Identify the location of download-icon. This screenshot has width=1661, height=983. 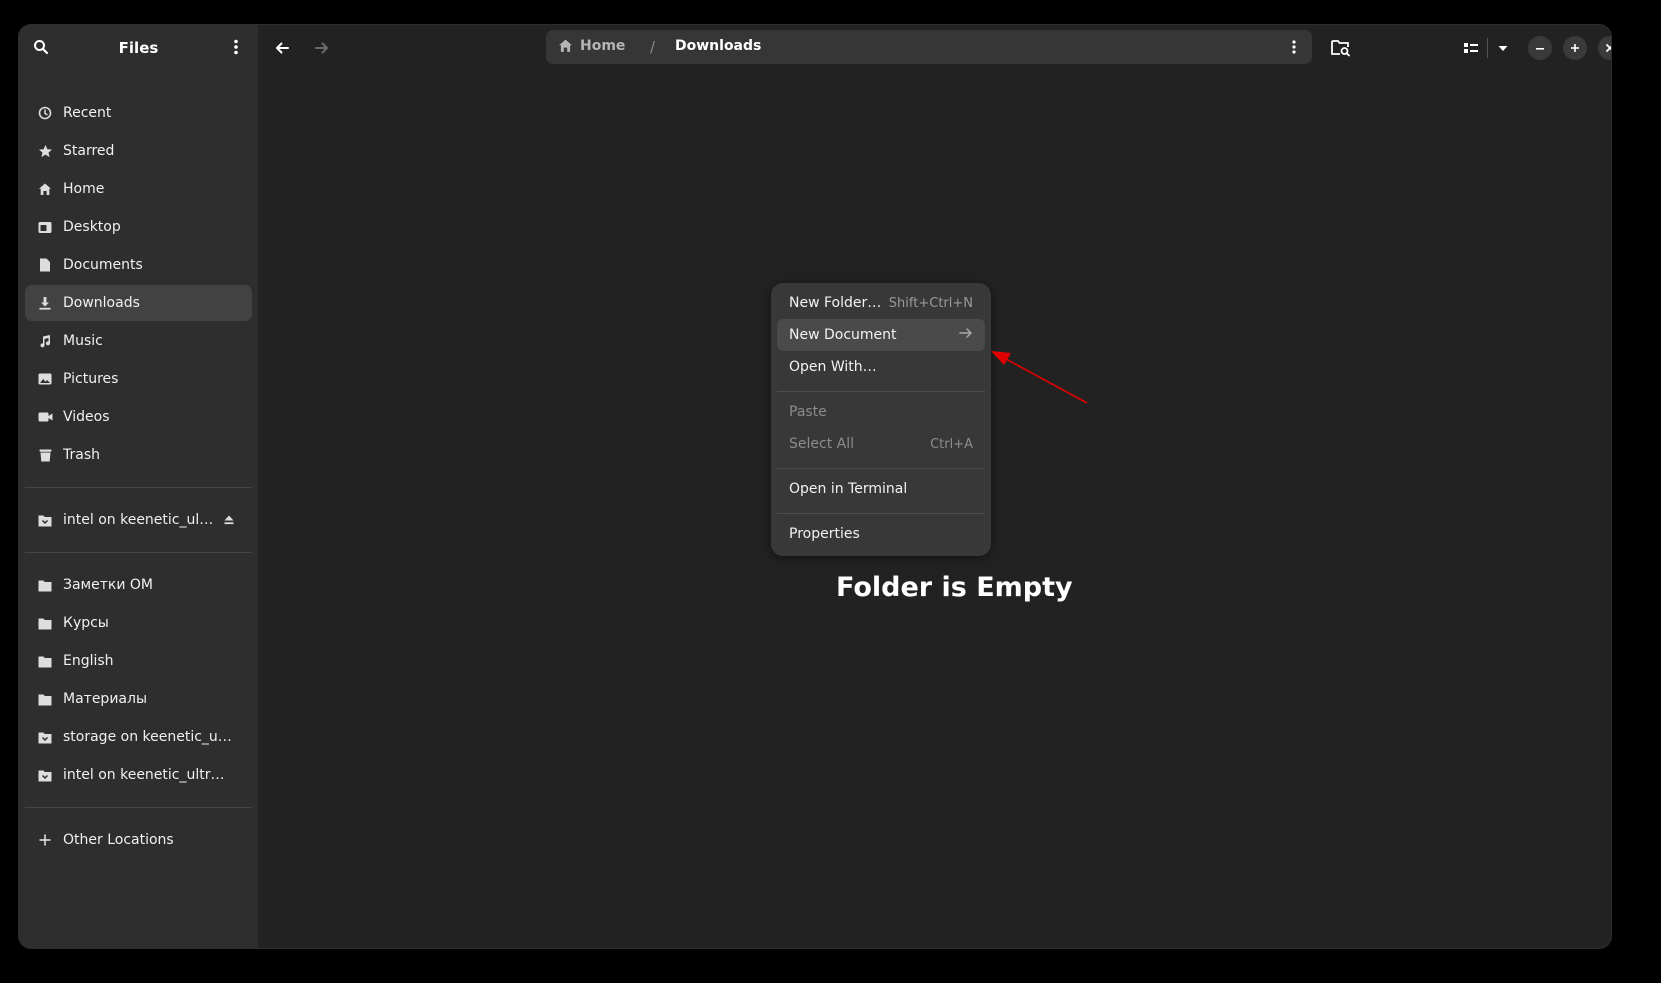
(45, 303).